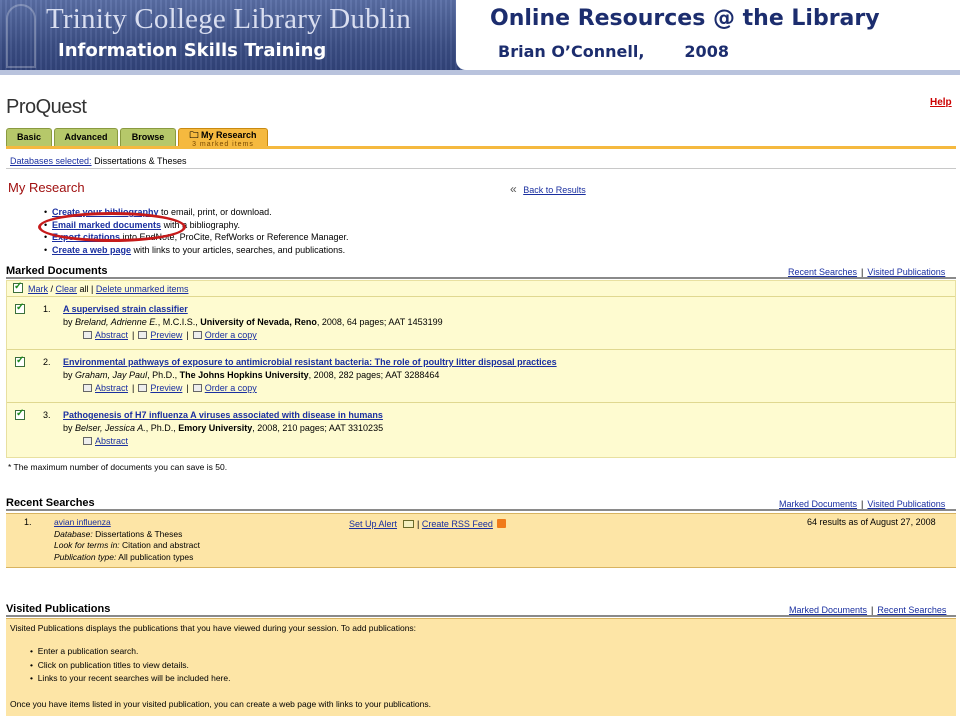  What do you see at coordinates (374, 375) in the screenshot?
I see `item-details: , 2008, 282 pages; AAT 3288464` at bounding box center [374, 375].